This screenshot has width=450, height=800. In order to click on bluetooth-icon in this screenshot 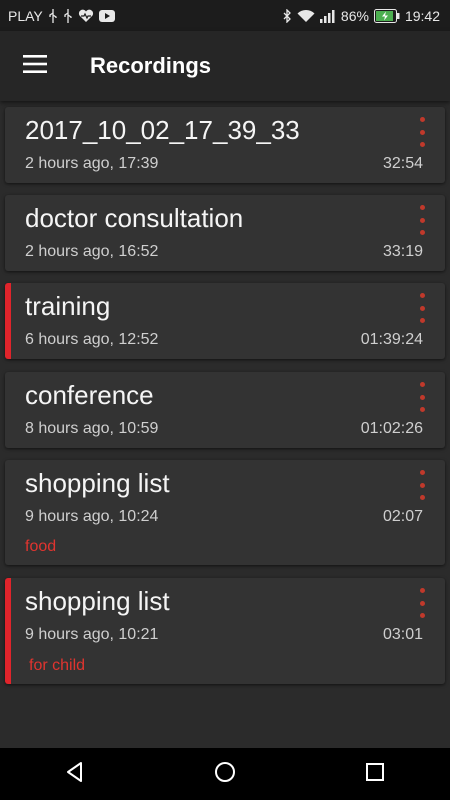, I will do `click(287, 15)`.